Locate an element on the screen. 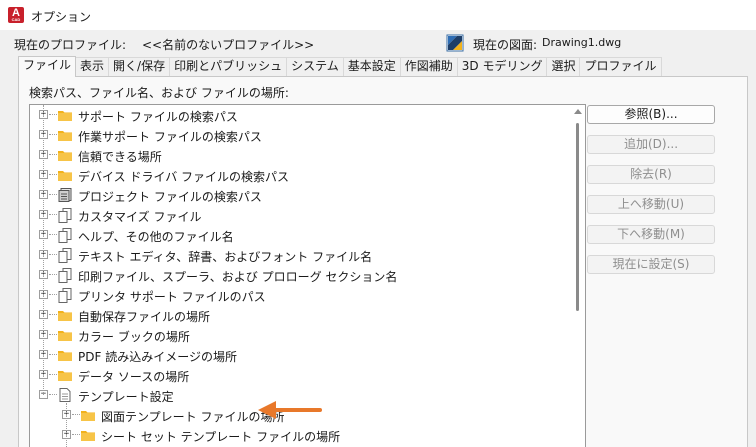 The height and width of the screenshot is (447, 756). tree-item: + 印刷ファイル、スプーラ、および プロローグ セクション名 is located at coordinates (300, 275).